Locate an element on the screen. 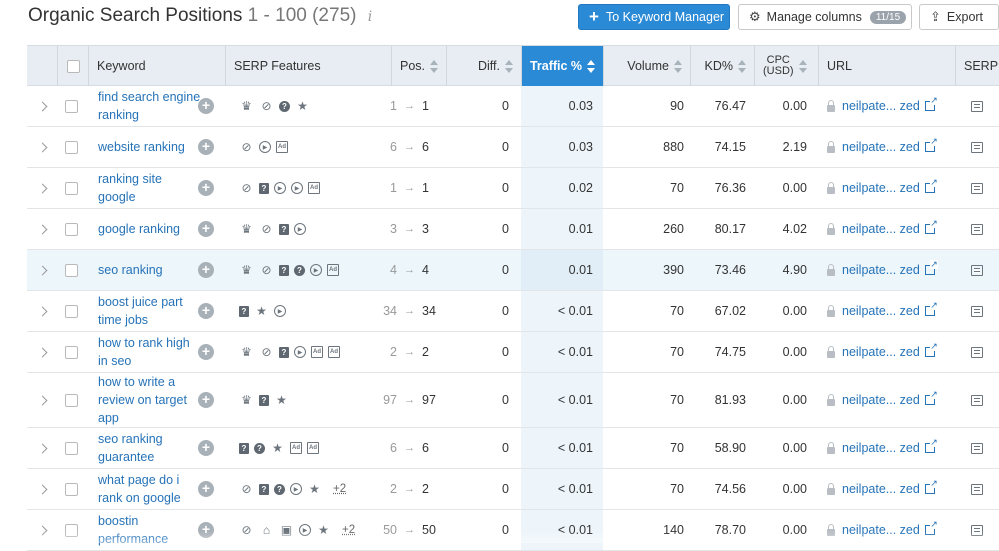 This screenshot has width=999, height=551. keyword-link: what page do i rank on google is located at coordinates (150, 489).